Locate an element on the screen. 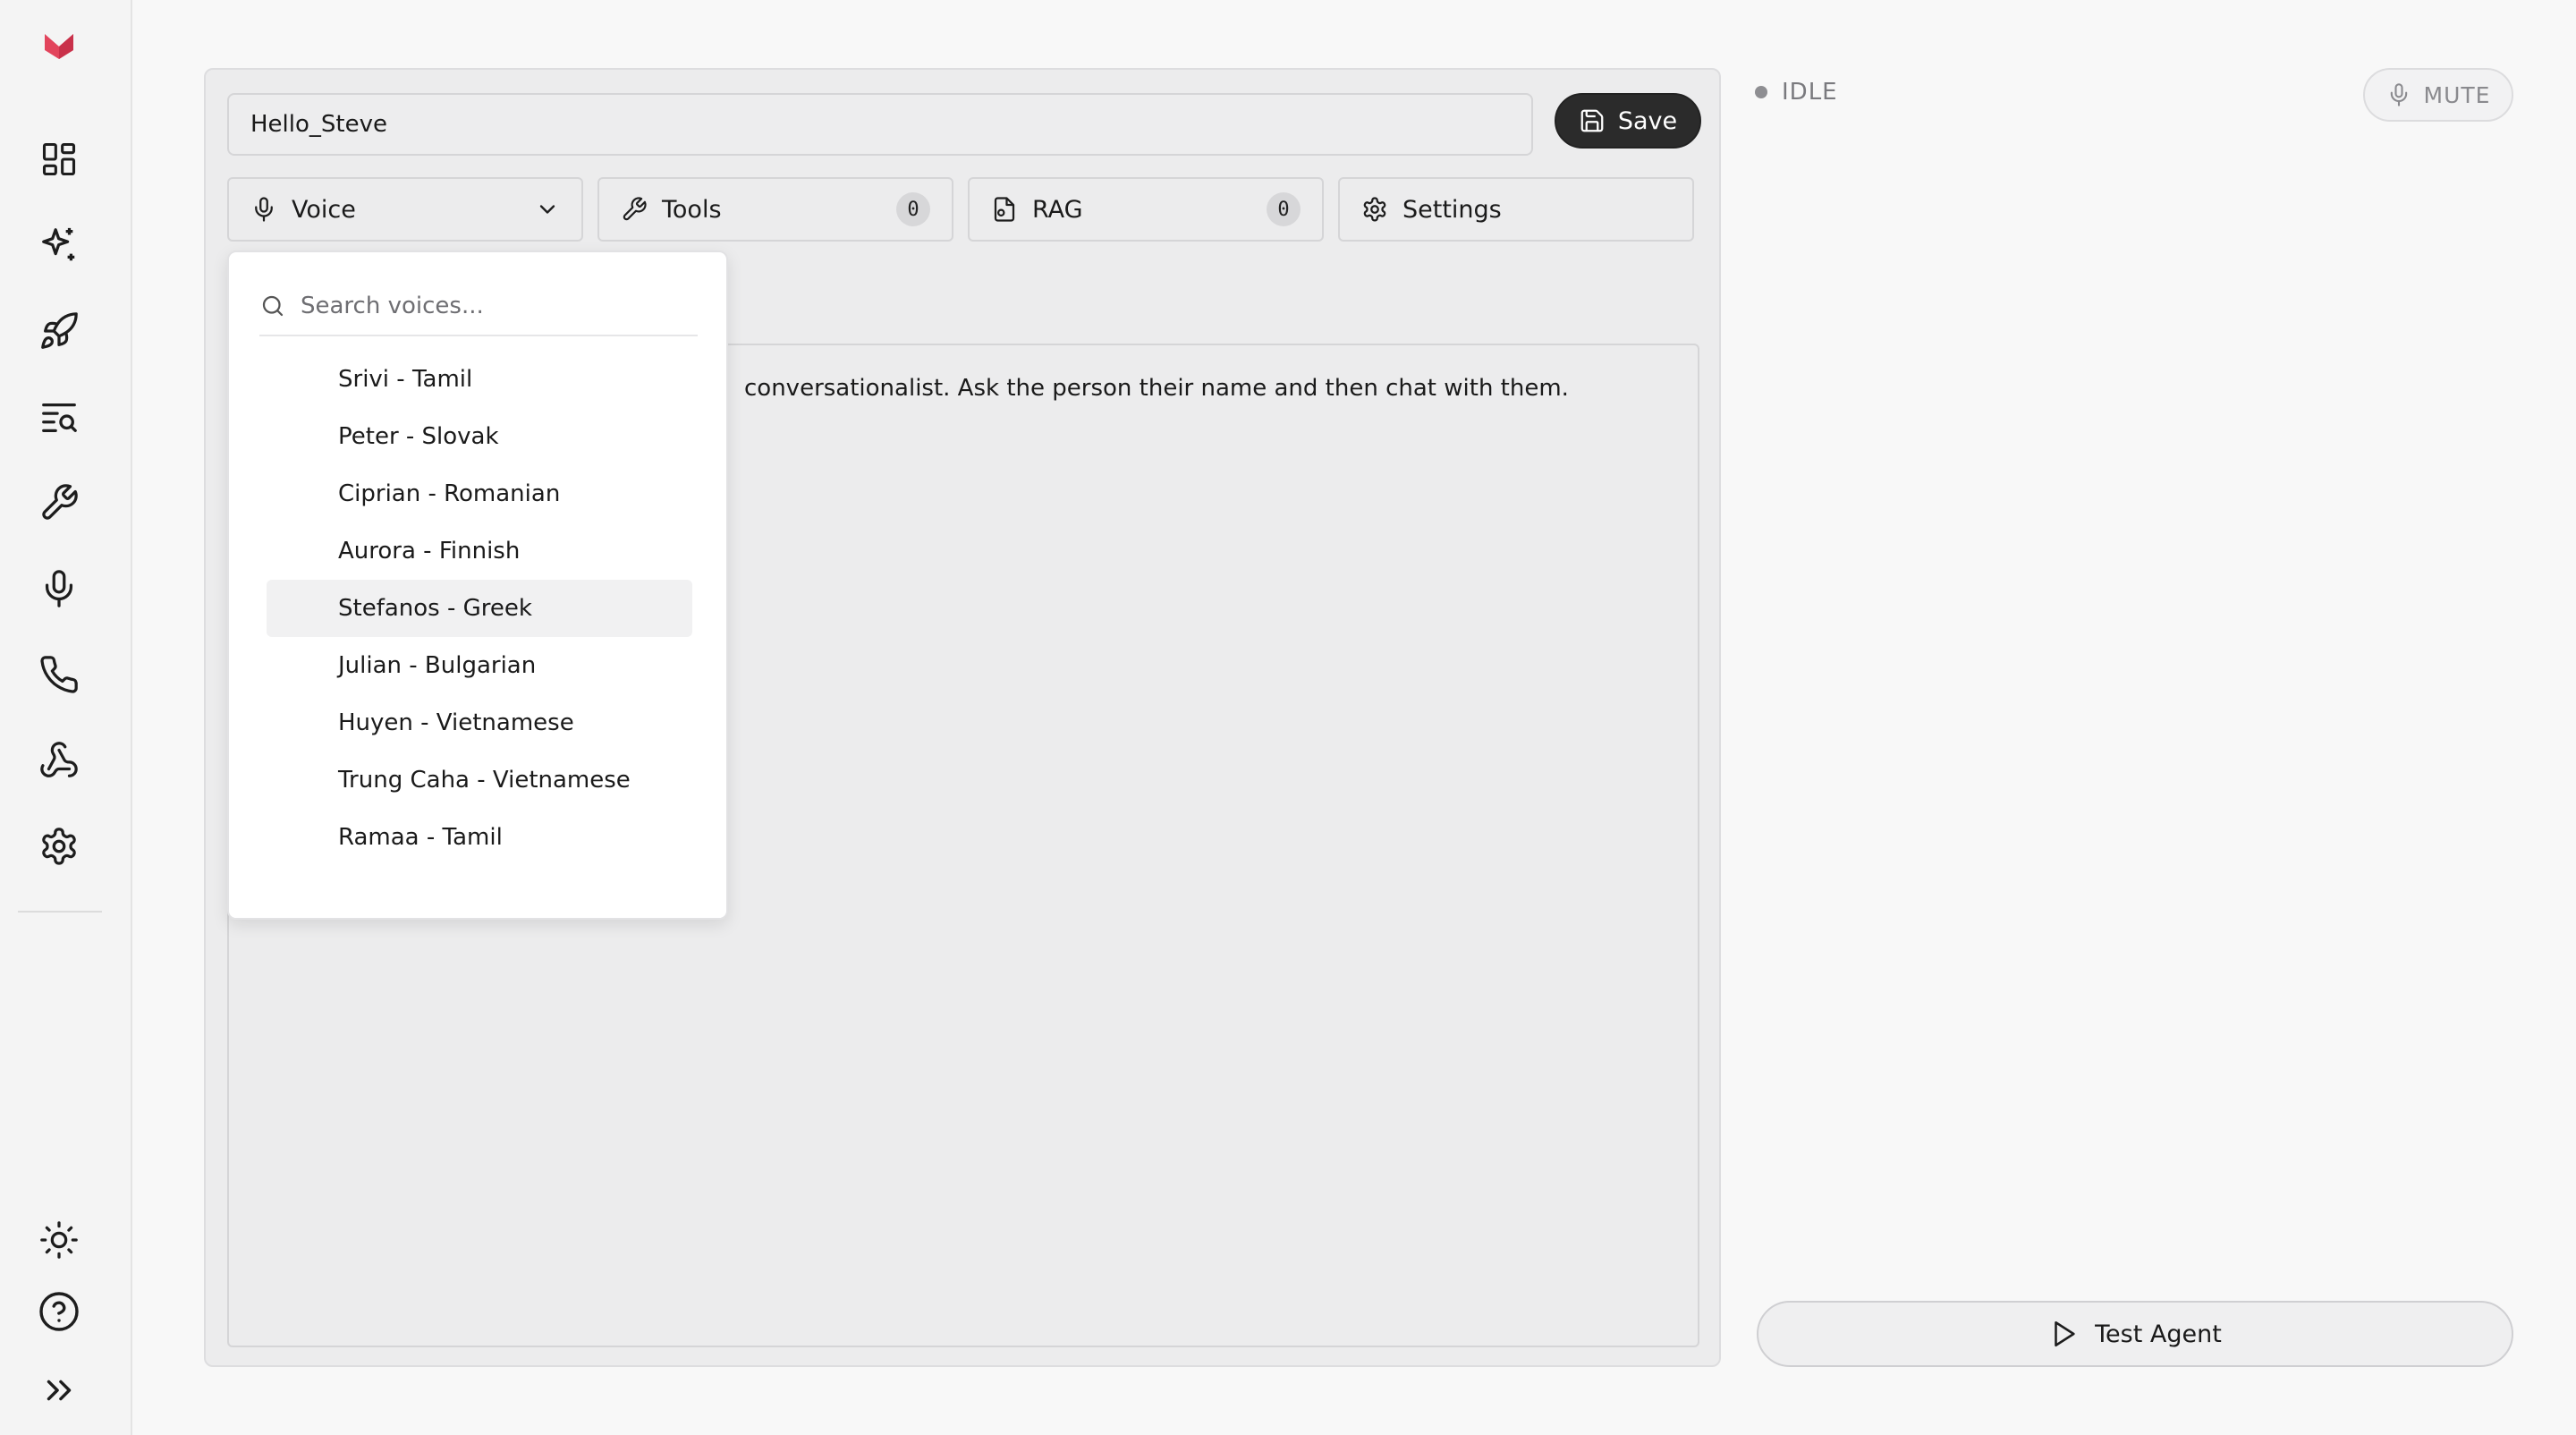  agent-status: IDLE is located at coordinates (1796, 92).